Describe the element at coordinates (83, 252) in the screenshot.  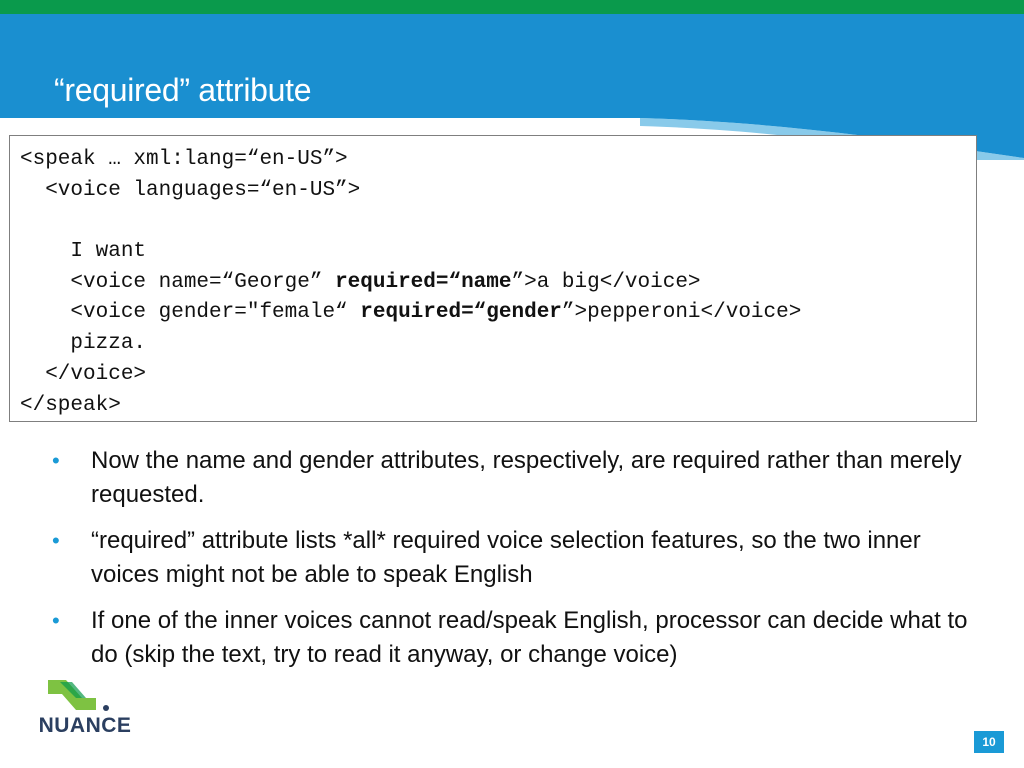
I see `code-line: I want` at that location.